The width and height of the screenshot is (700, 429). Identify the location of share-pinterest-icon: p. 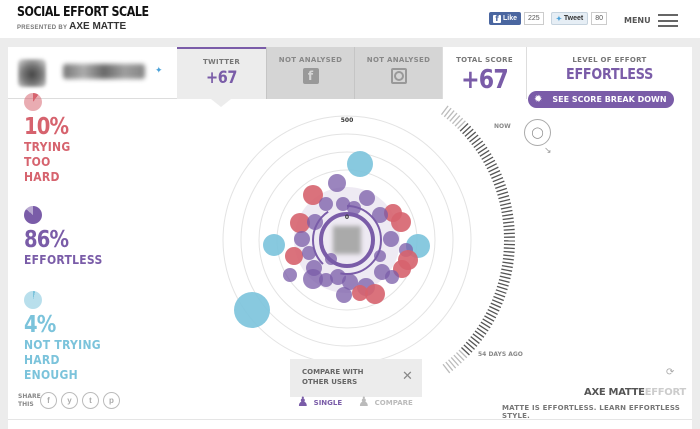
(111, 400).